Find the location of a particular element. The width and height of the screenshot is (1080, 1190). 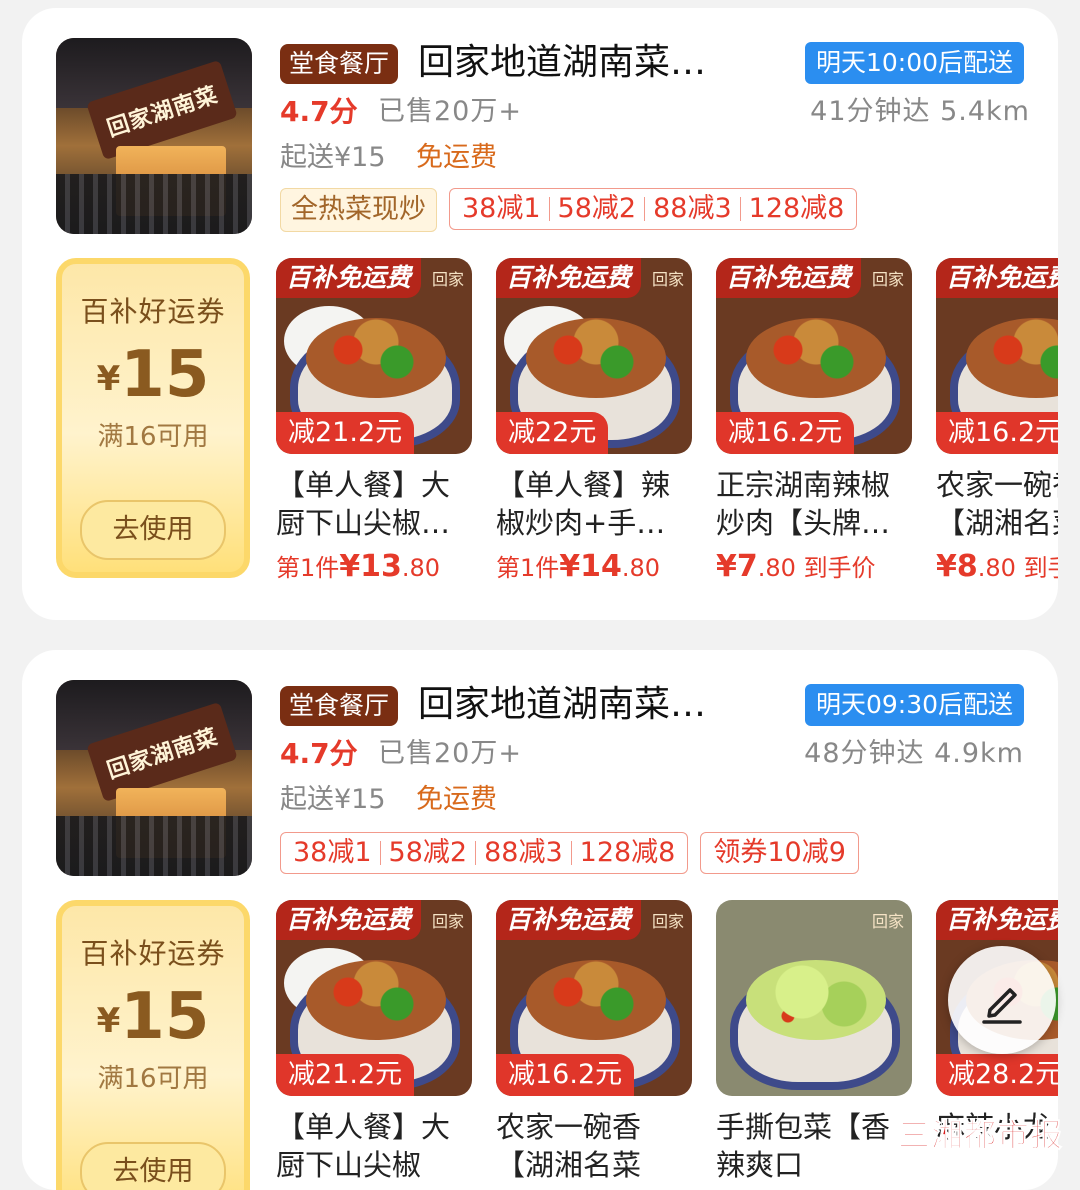

promo-row: 38减1 58减2 88减3 128减8 领券10减9 is located at coordinates (569, 854).